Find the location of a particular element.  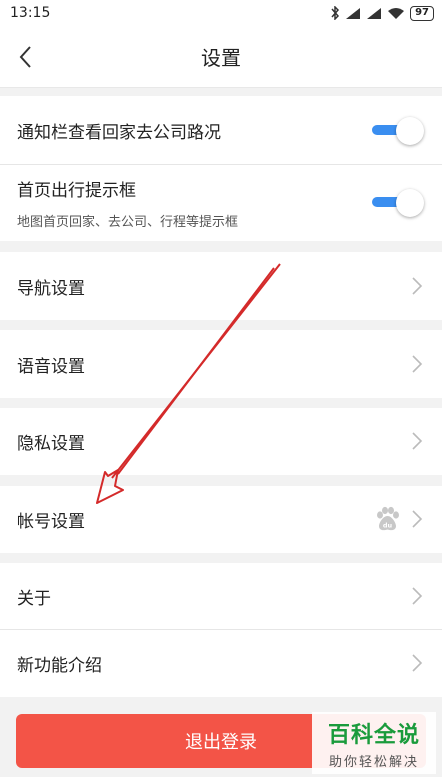

nav-bar: 设置 is located at coordinates (221, 57).